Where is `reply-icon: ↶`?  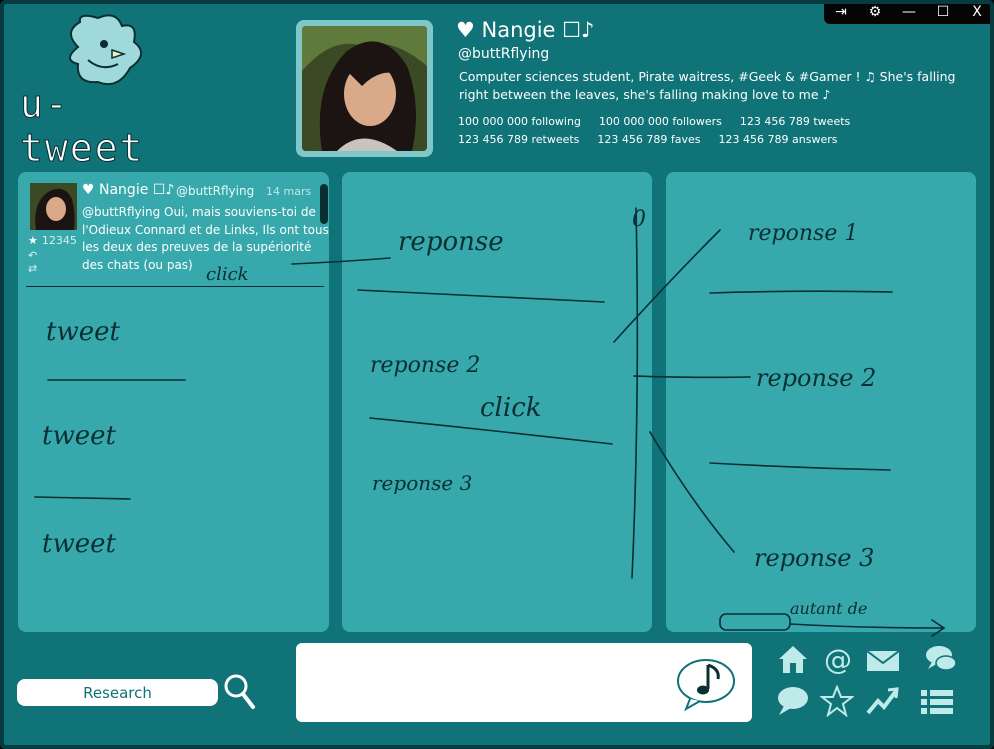 reply-icon: ↶ is located at coordinates (52, 255).